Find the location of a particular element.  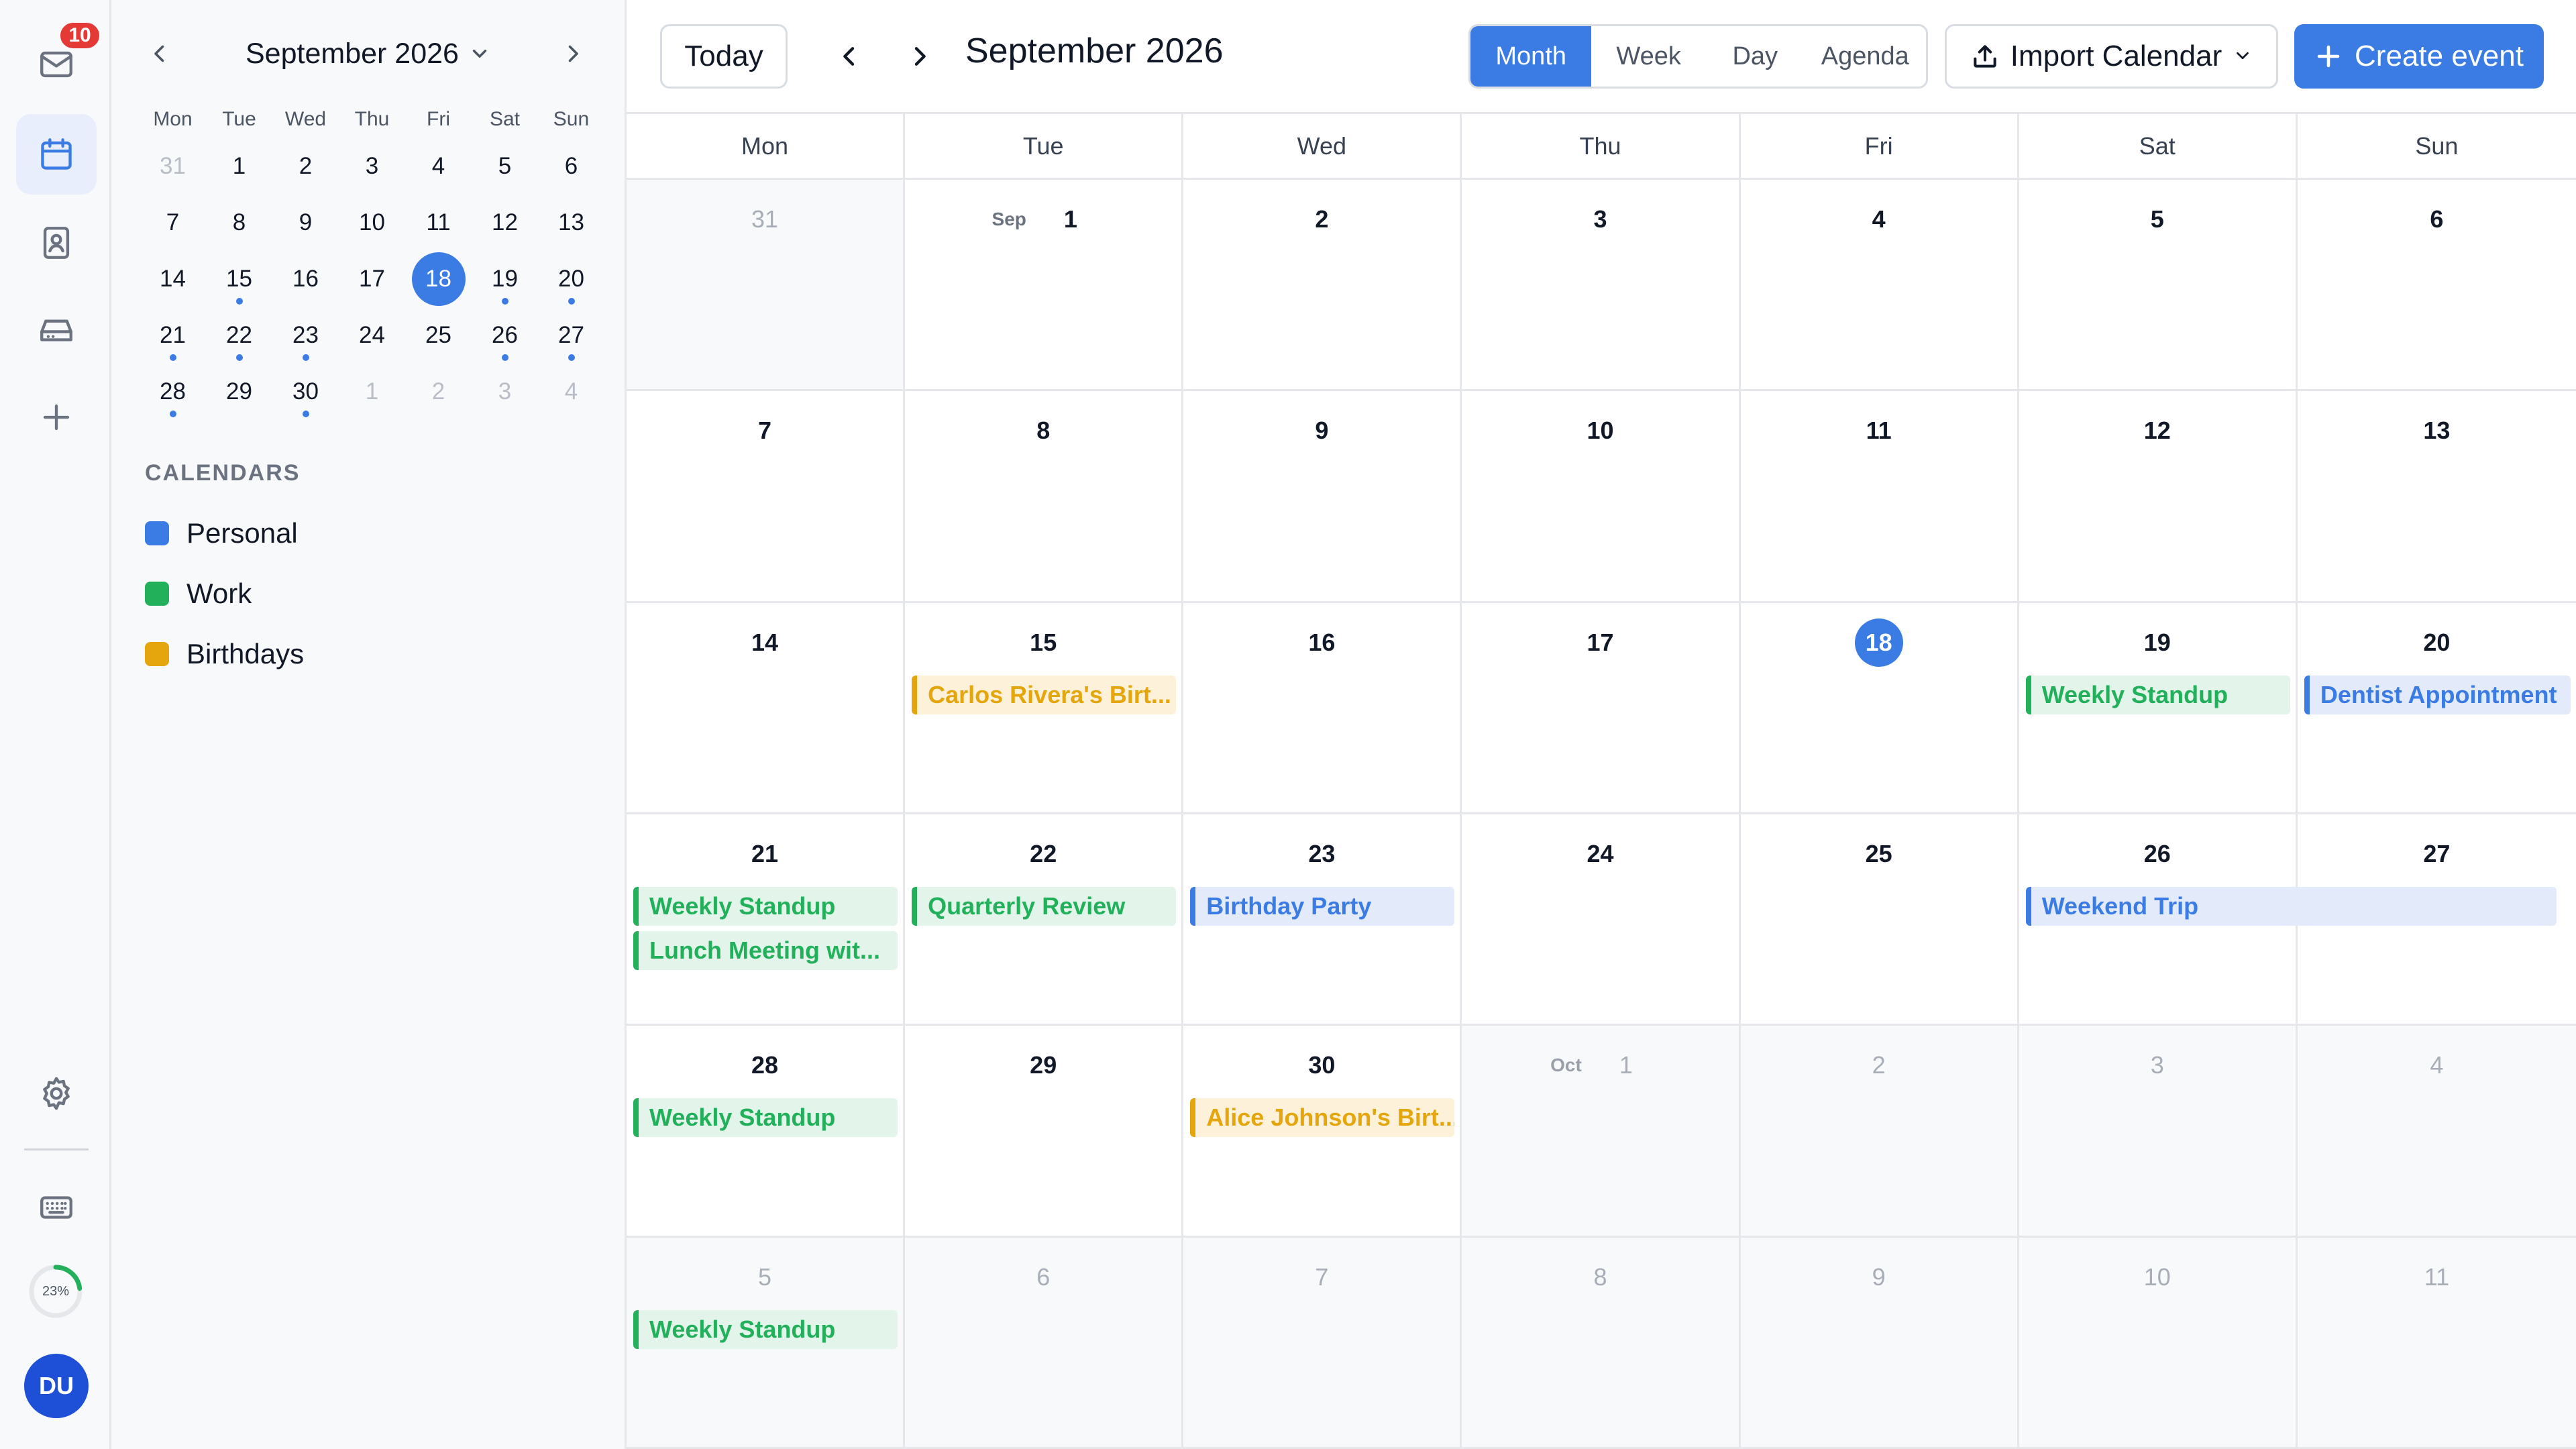

event-chip: Quarterly Review is located at coordinates (1044, 906).